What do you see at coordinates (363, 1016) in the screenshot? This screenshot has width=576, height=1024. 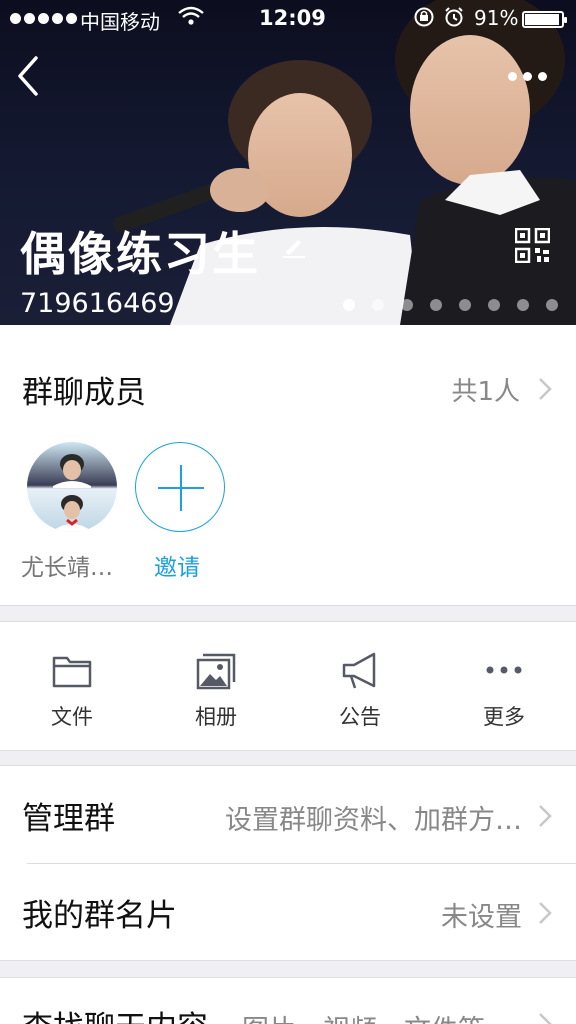 I see `search-chat-value: 图片、视频、文件等` at bounding box center [363, 1016].